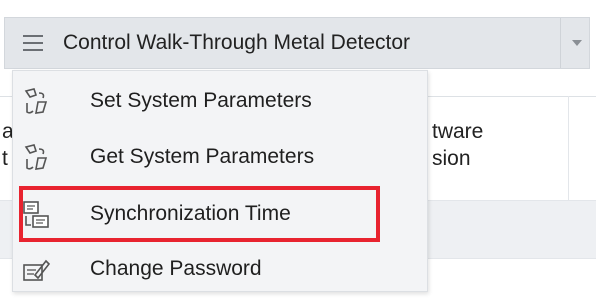 The width and height of the screenshot is (596, 299). What do you see at coordinates (5, 158) in the screenshot?
I see `table-header-fragment: t` at bounding box center [5, 158].